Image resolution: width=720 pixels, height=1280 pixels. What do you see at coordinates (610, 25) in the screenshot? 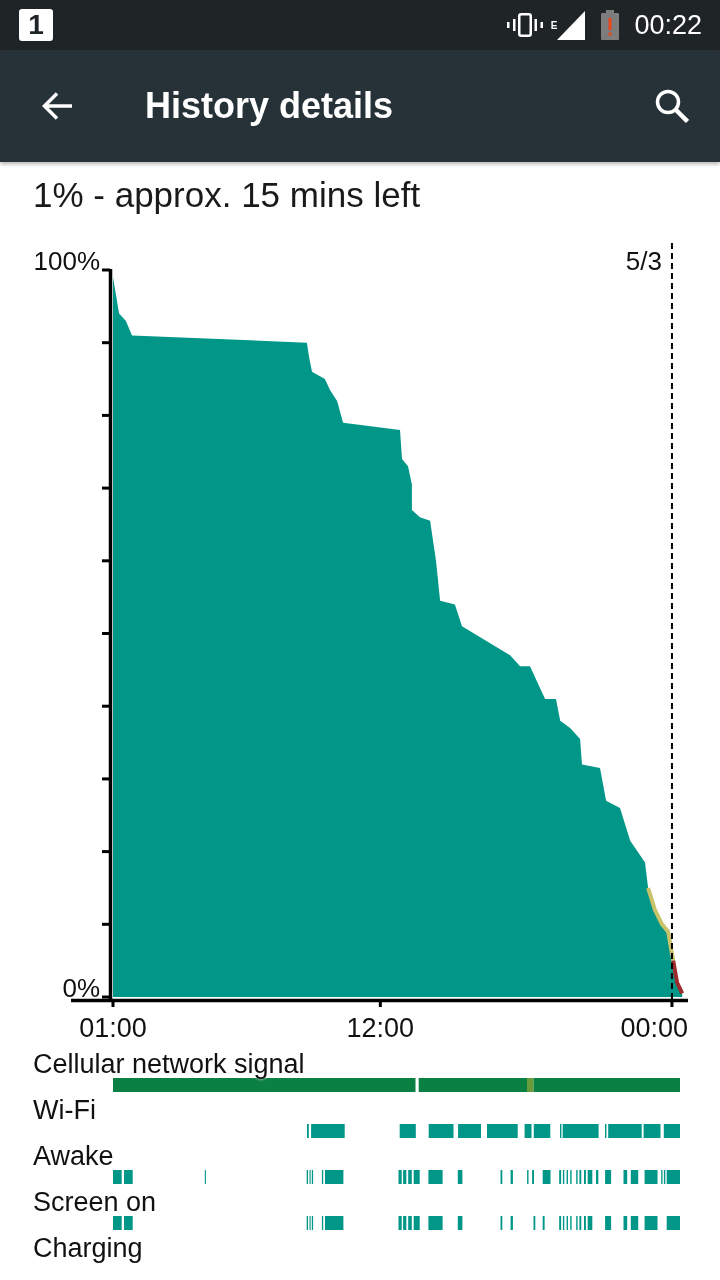
I see `battery-alert-icon` at bounding box center [610, 25].